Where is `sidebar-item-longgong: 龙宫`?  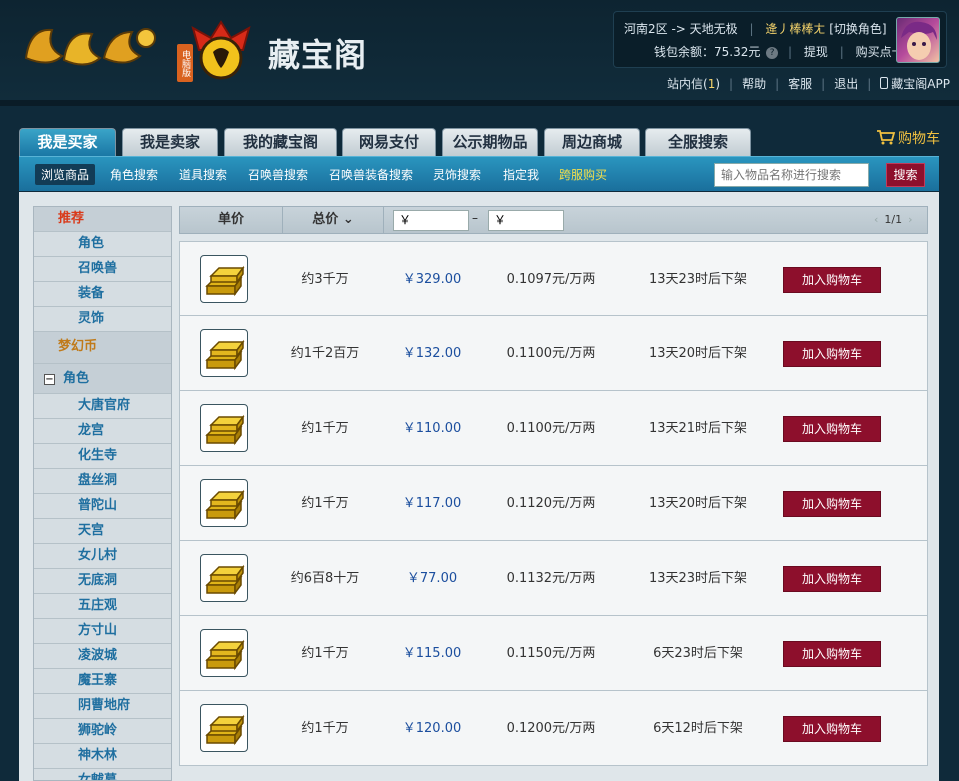 sidebar-item-longgong: 龙宫 is located at coordinates (102, 431).